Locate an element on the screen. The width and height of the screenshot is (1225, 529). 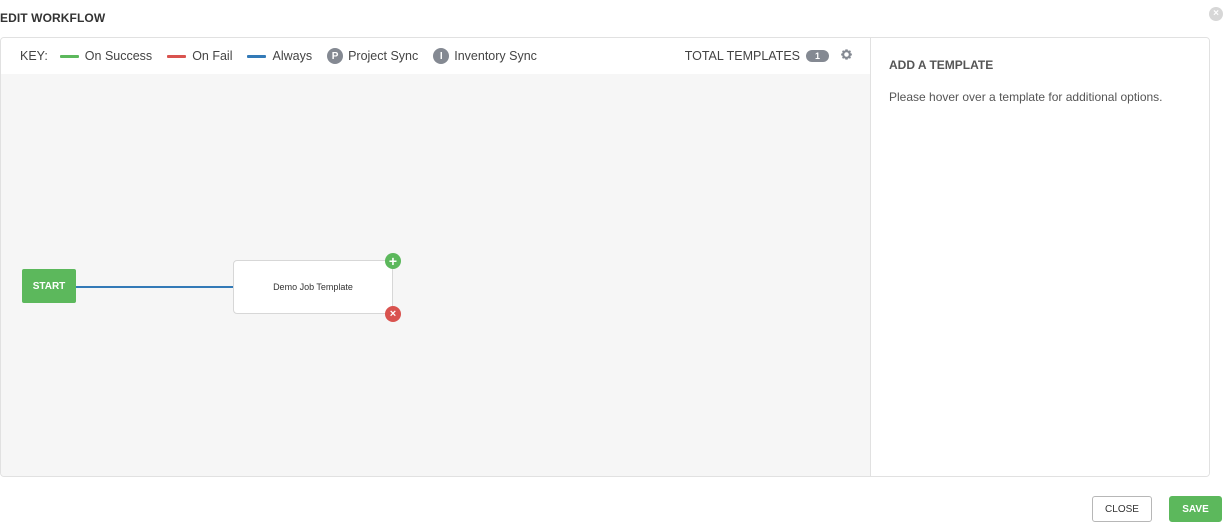
fail-line-icon is located at coordinates (177, 56).